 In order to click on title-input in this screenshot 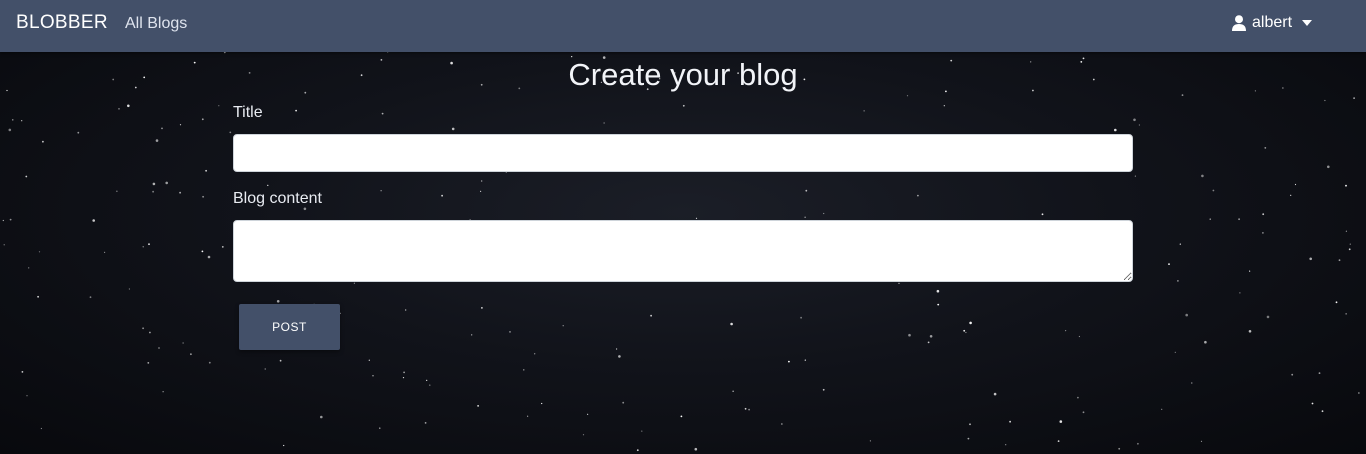, I will do `click(683, 153)`.